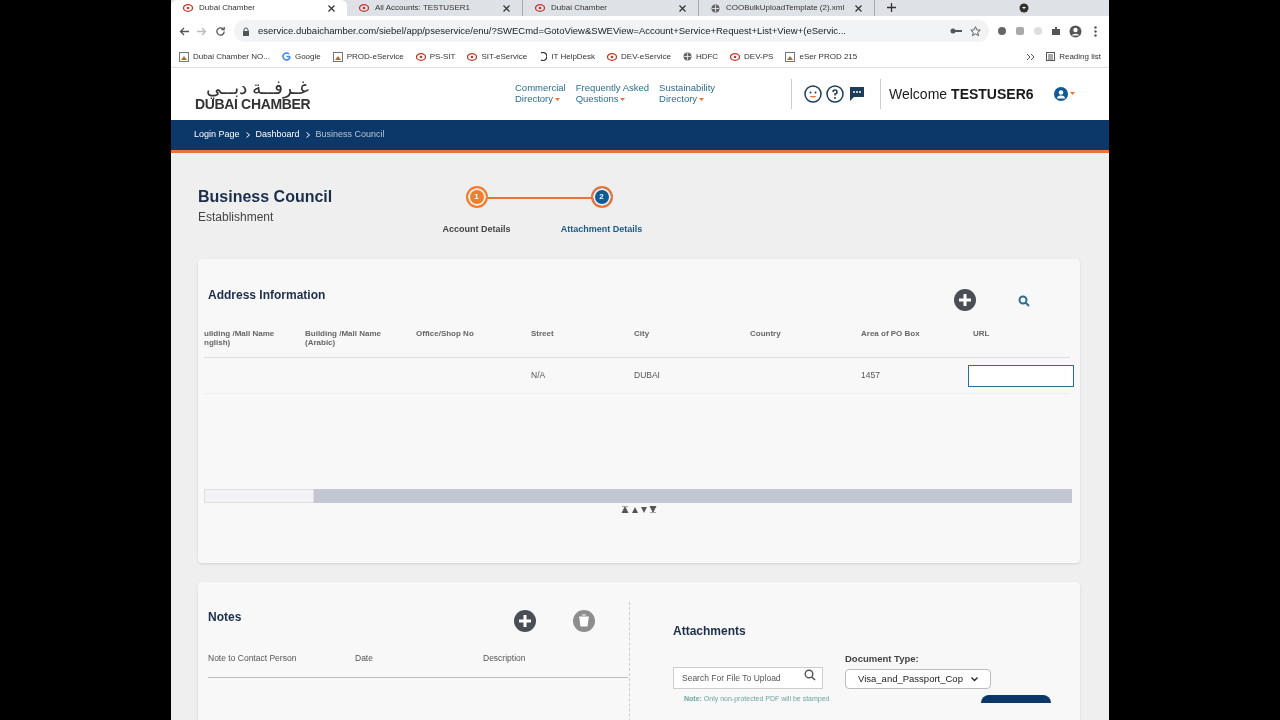 This screenshot has height=720, width=1280. I want to click on help-icon, so click(835, 94).